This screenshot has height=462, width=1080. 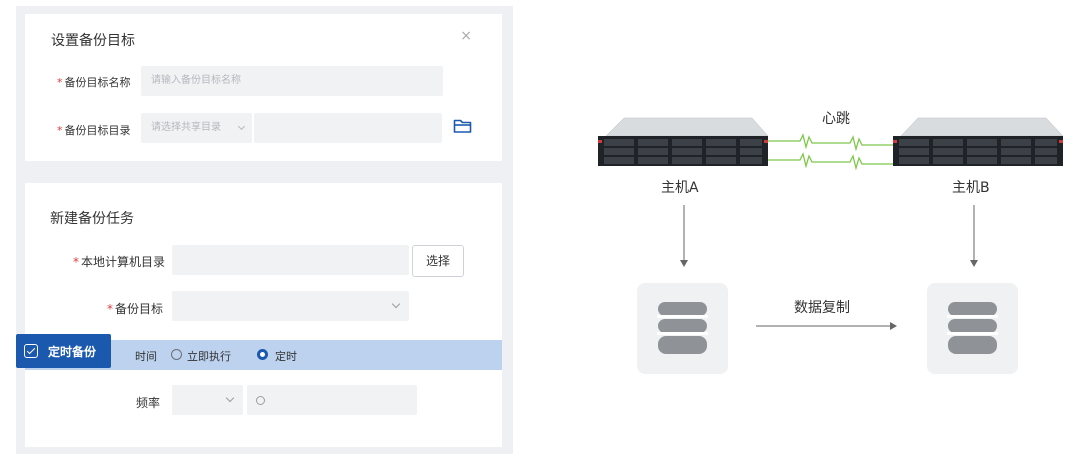 What do you see at coordinates (680, 188) in the screenshot?
I see `host-a-label: 主机A` at bounding box center [680, 188].